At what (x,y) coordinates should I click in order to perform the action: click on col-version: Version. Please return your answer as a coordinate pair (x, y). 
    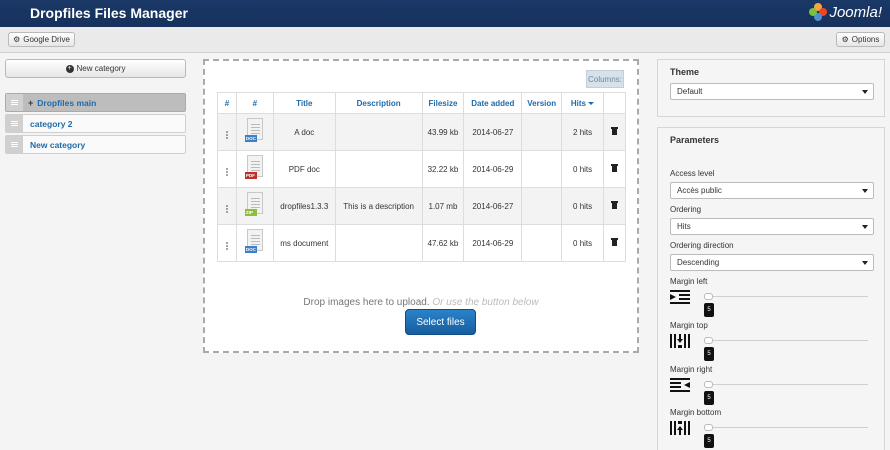
    Looking at the image, I should click on (542, 103).